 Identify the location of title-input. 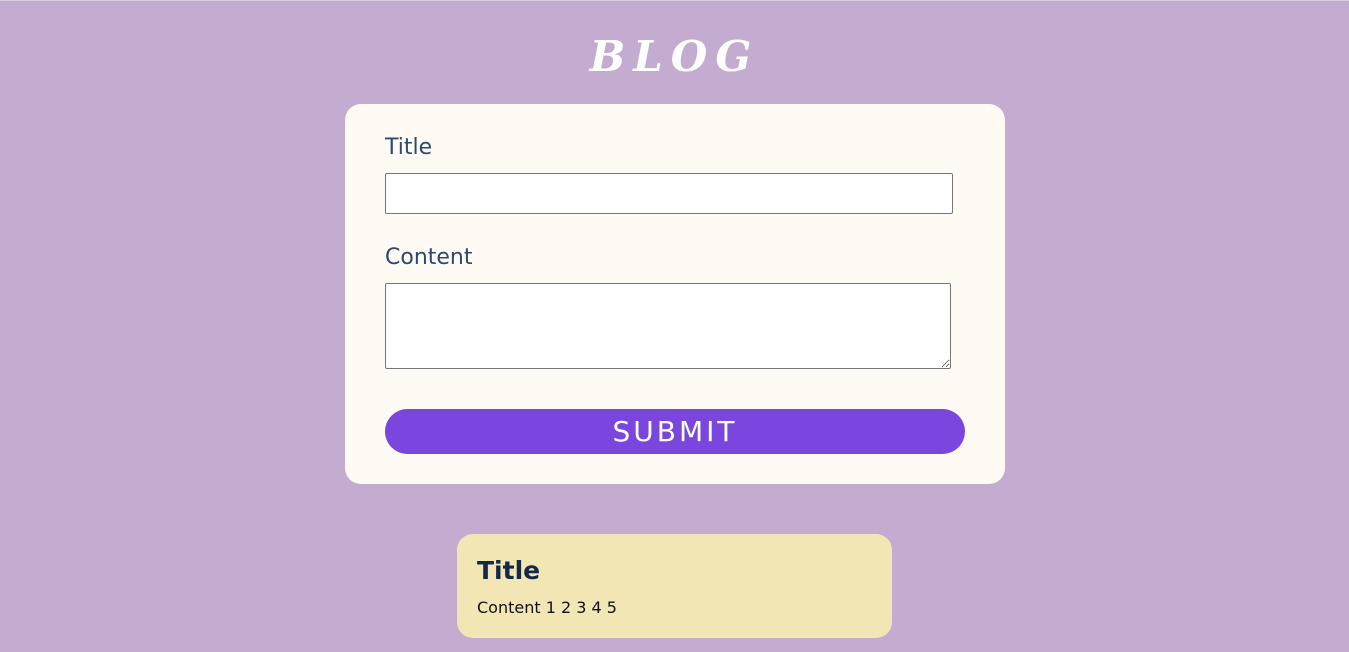
(669, 193).